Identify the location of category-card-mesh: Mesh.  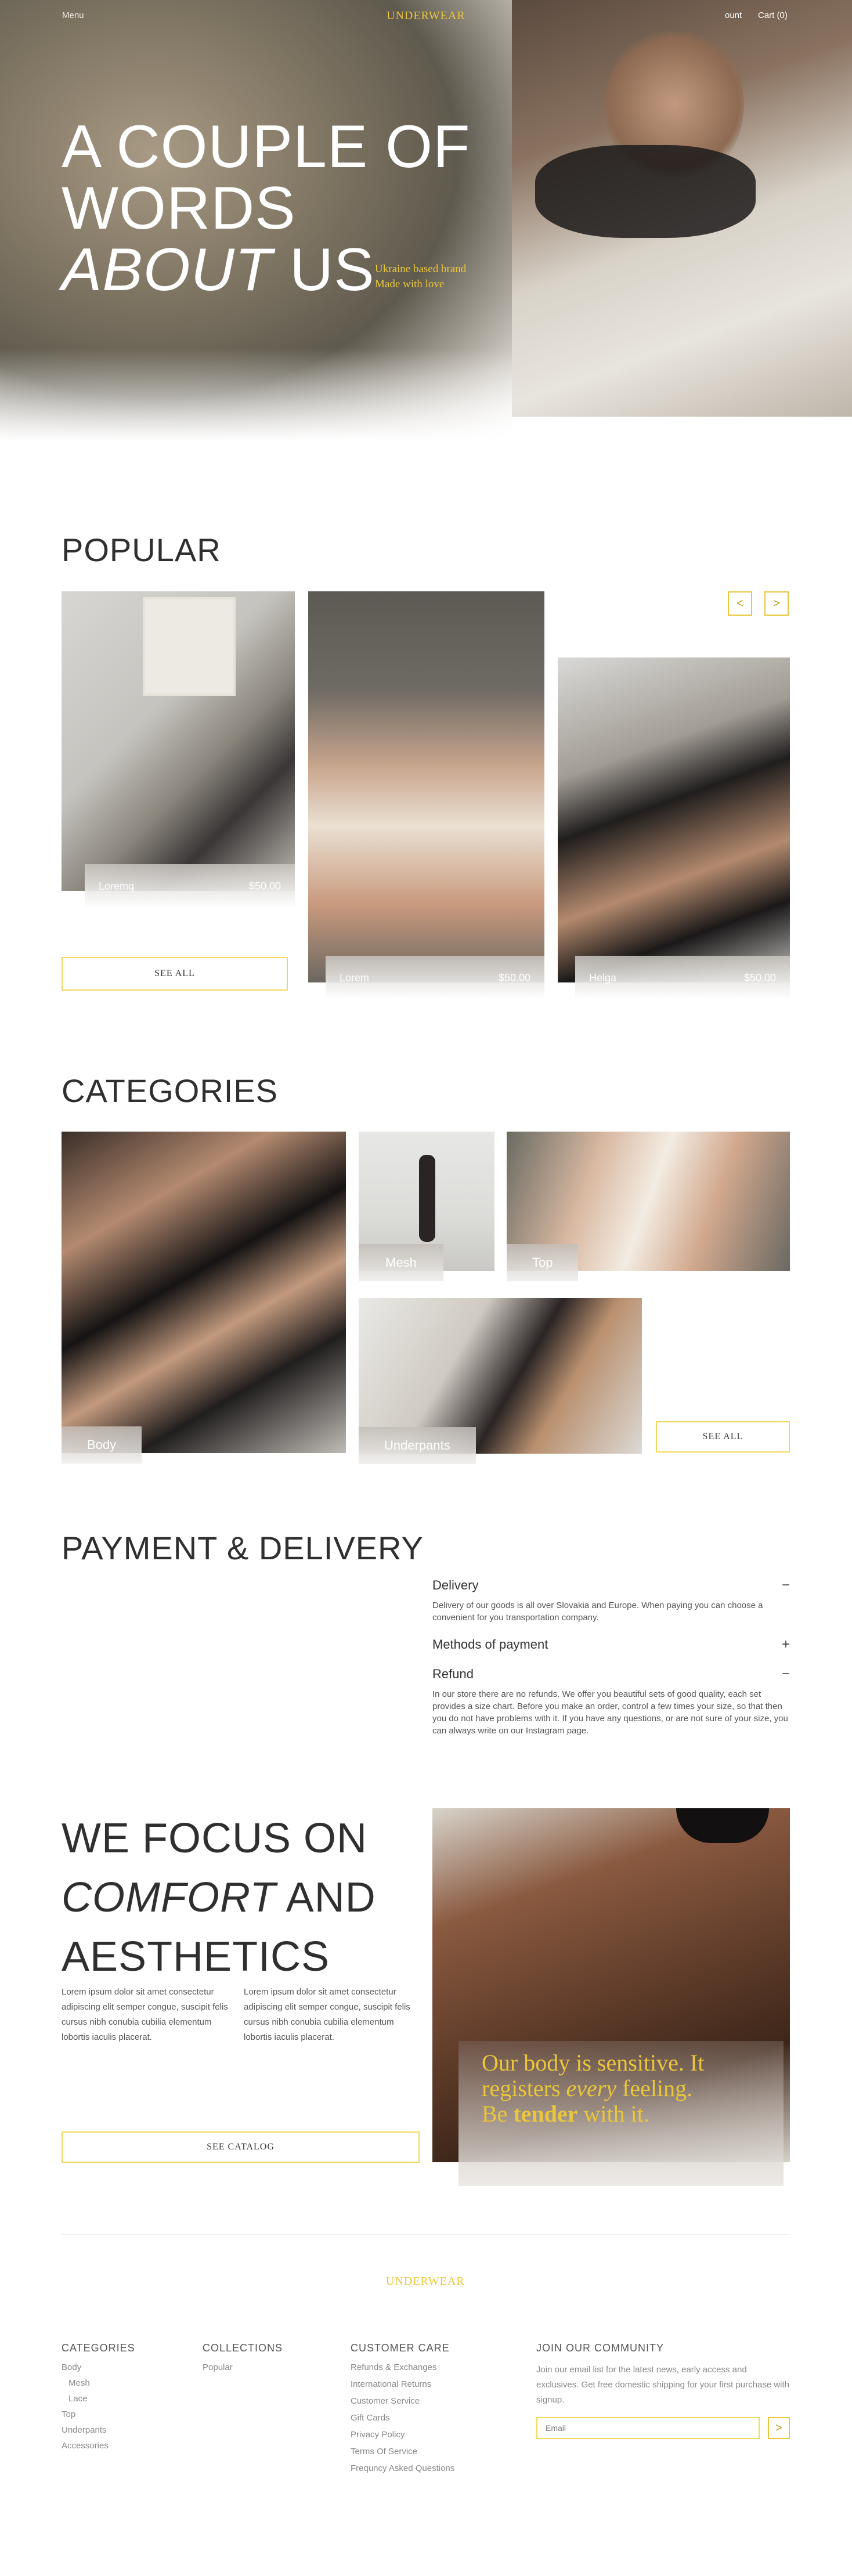
(426, 1206).